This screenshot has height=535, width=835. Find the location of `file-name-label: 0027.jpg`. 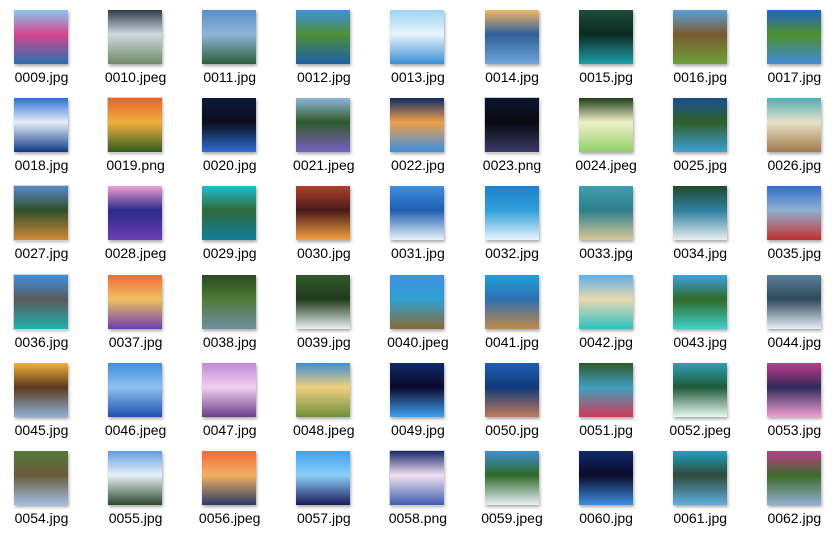

file-name-label: 0027.jpg is located at coordinates (41, 253).